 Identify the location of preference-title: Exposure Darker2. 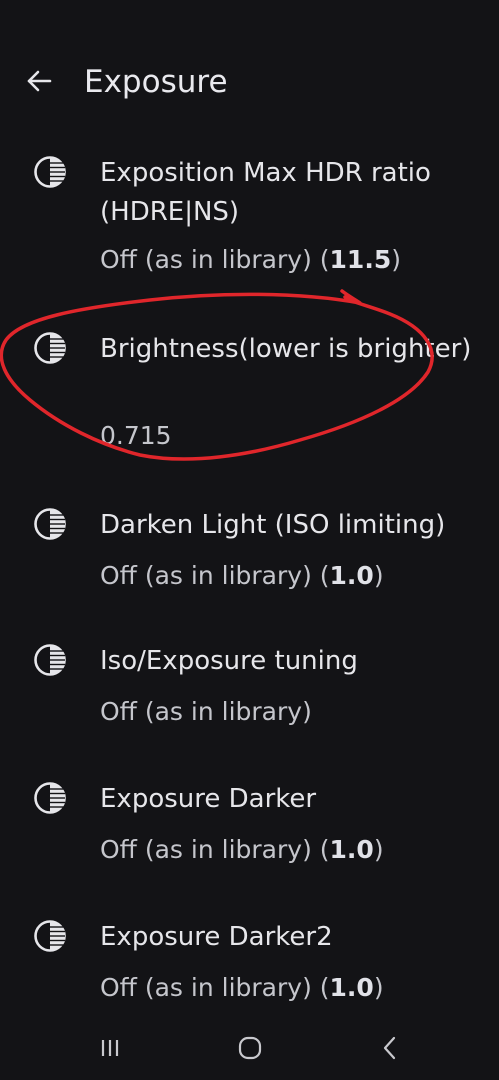
(216, 937).